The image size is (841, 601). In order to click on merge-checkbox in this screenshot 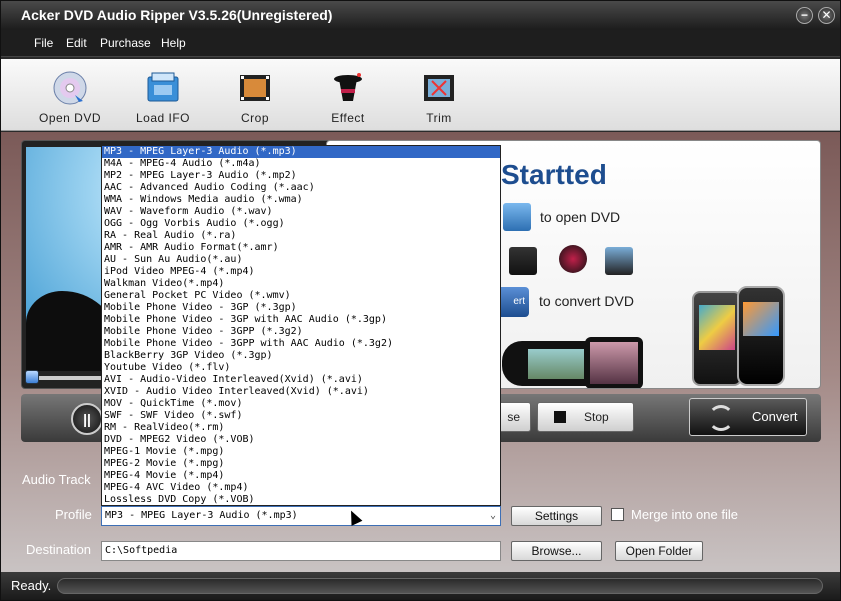, I will do `click(617, 514)`.